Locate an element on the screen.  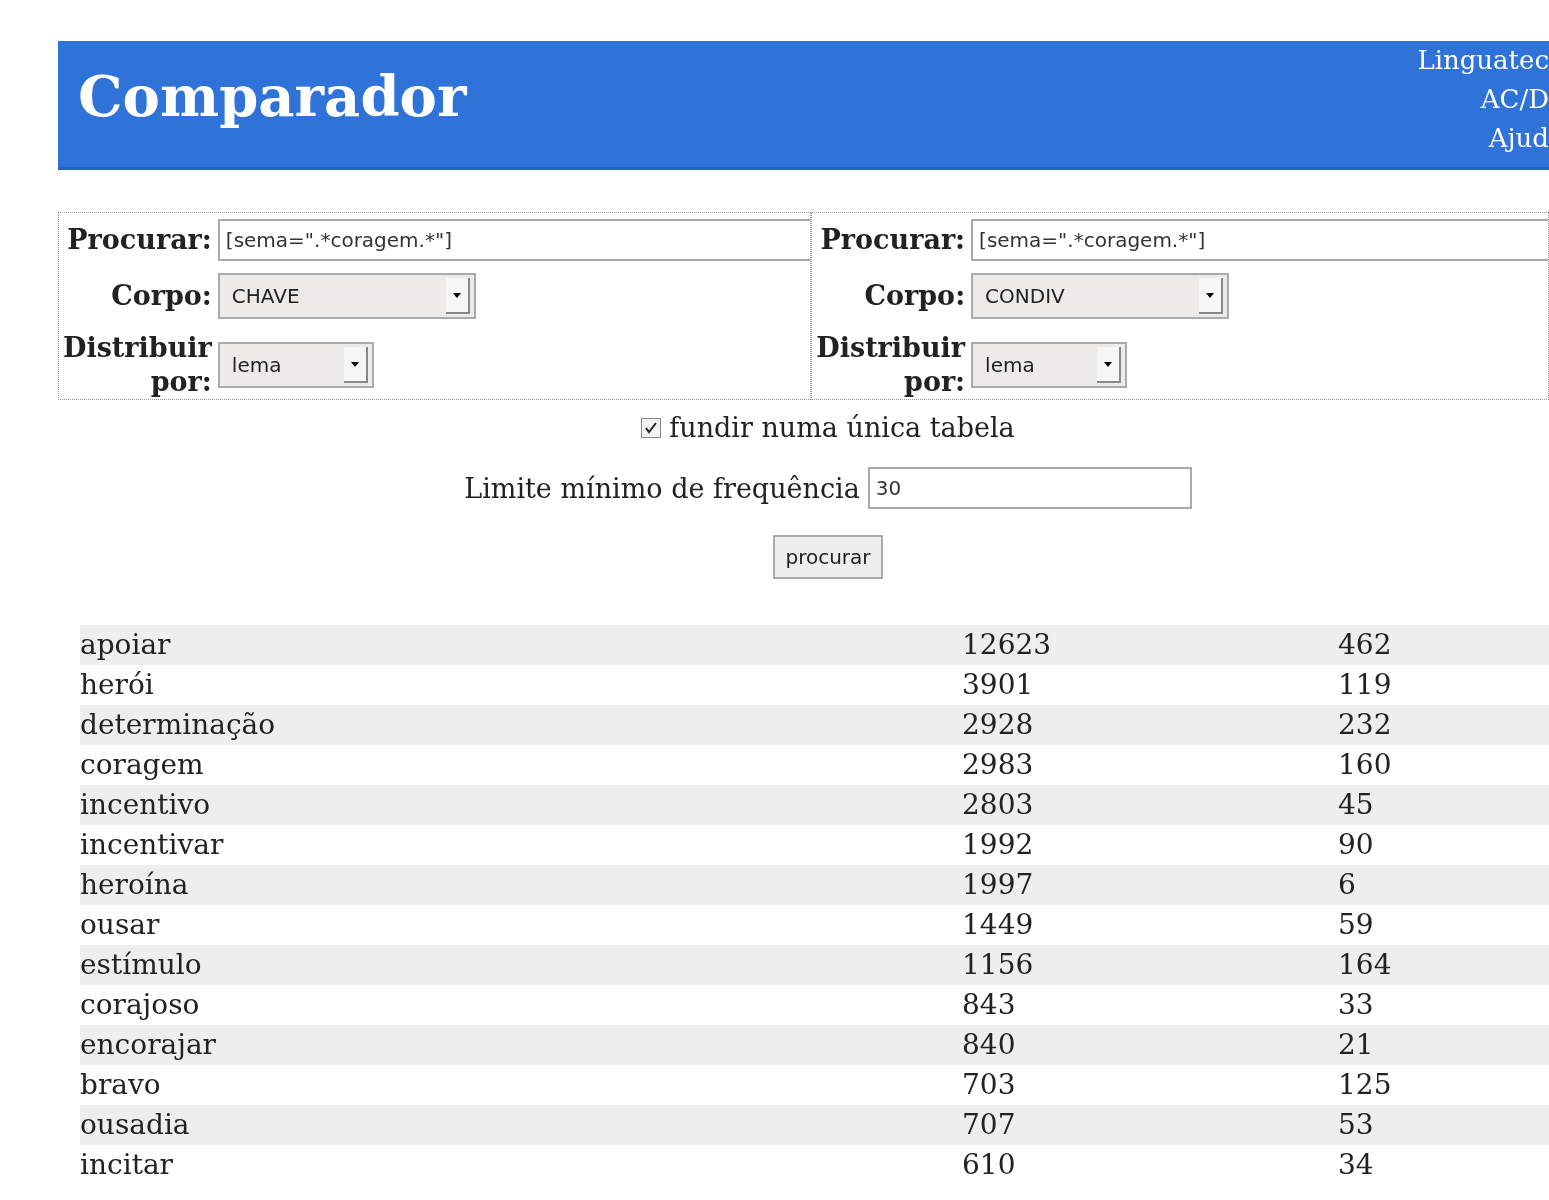
table-cell-text: incitar is located at coordinates (127, 1165).